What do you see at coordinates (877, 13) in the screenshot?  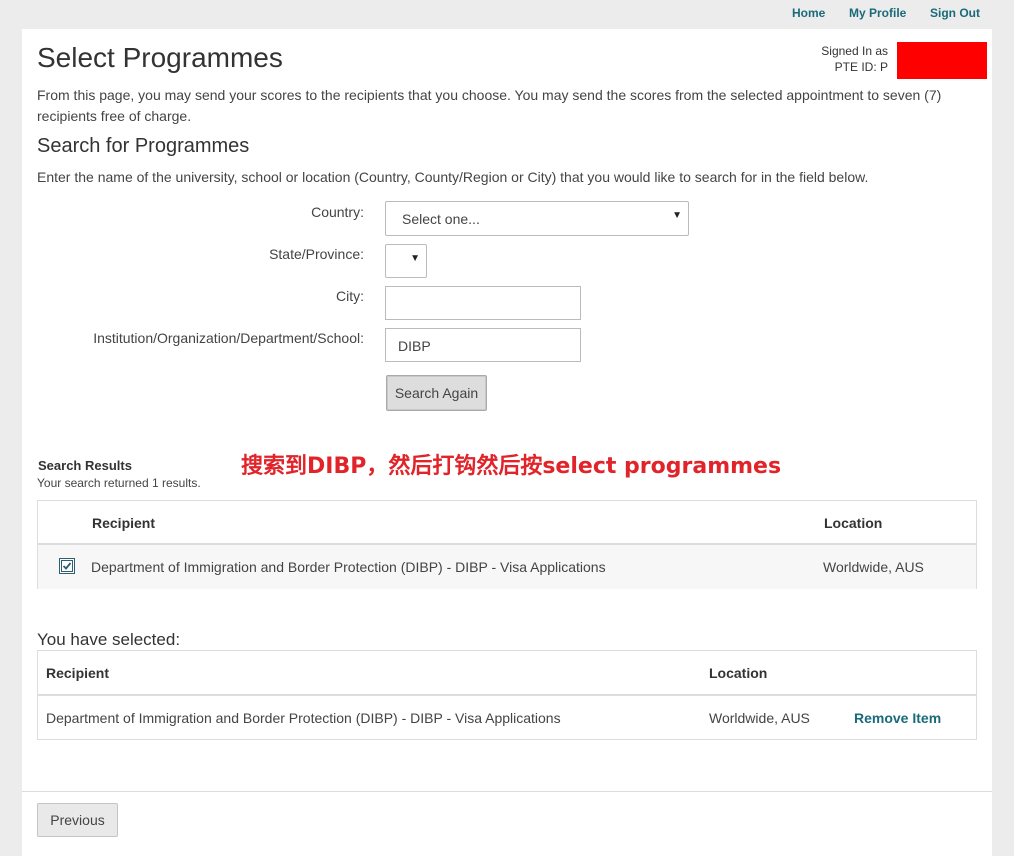 I see `nav-my-profile-link: My Profile` at bounding box center [877, 13].